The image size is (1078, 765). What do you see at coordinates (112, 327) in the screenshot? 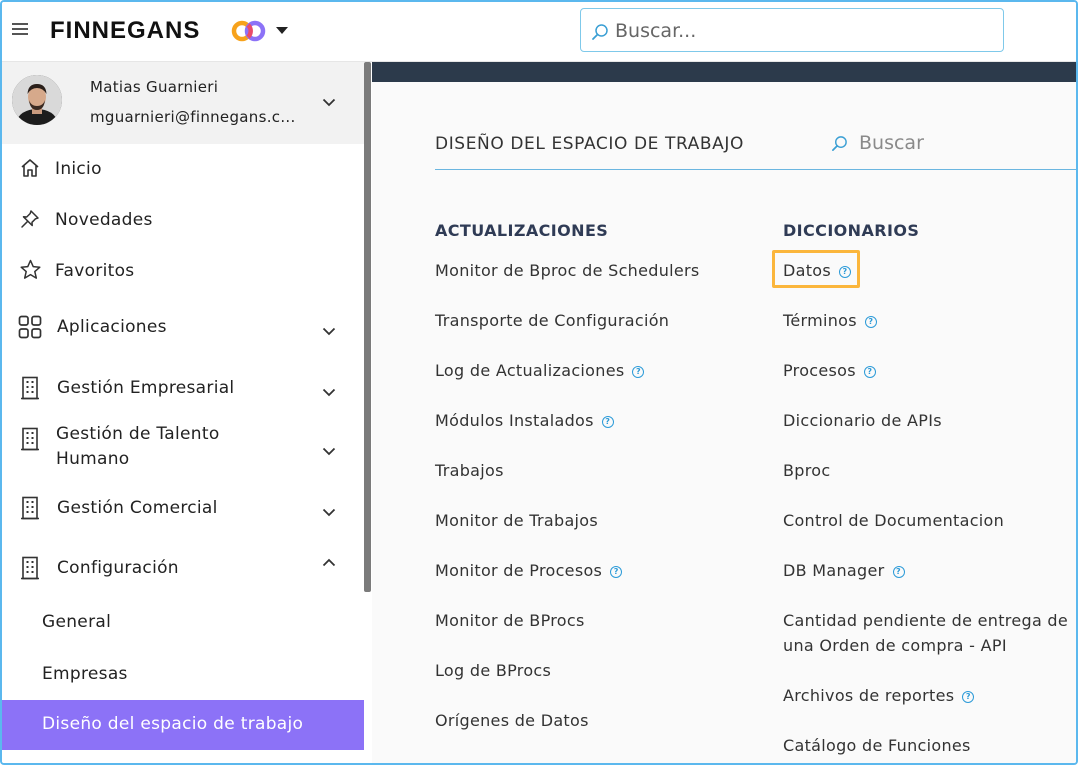
I see `sidebar-item-label: Aplicaciones` at bounding box center [112, 327].